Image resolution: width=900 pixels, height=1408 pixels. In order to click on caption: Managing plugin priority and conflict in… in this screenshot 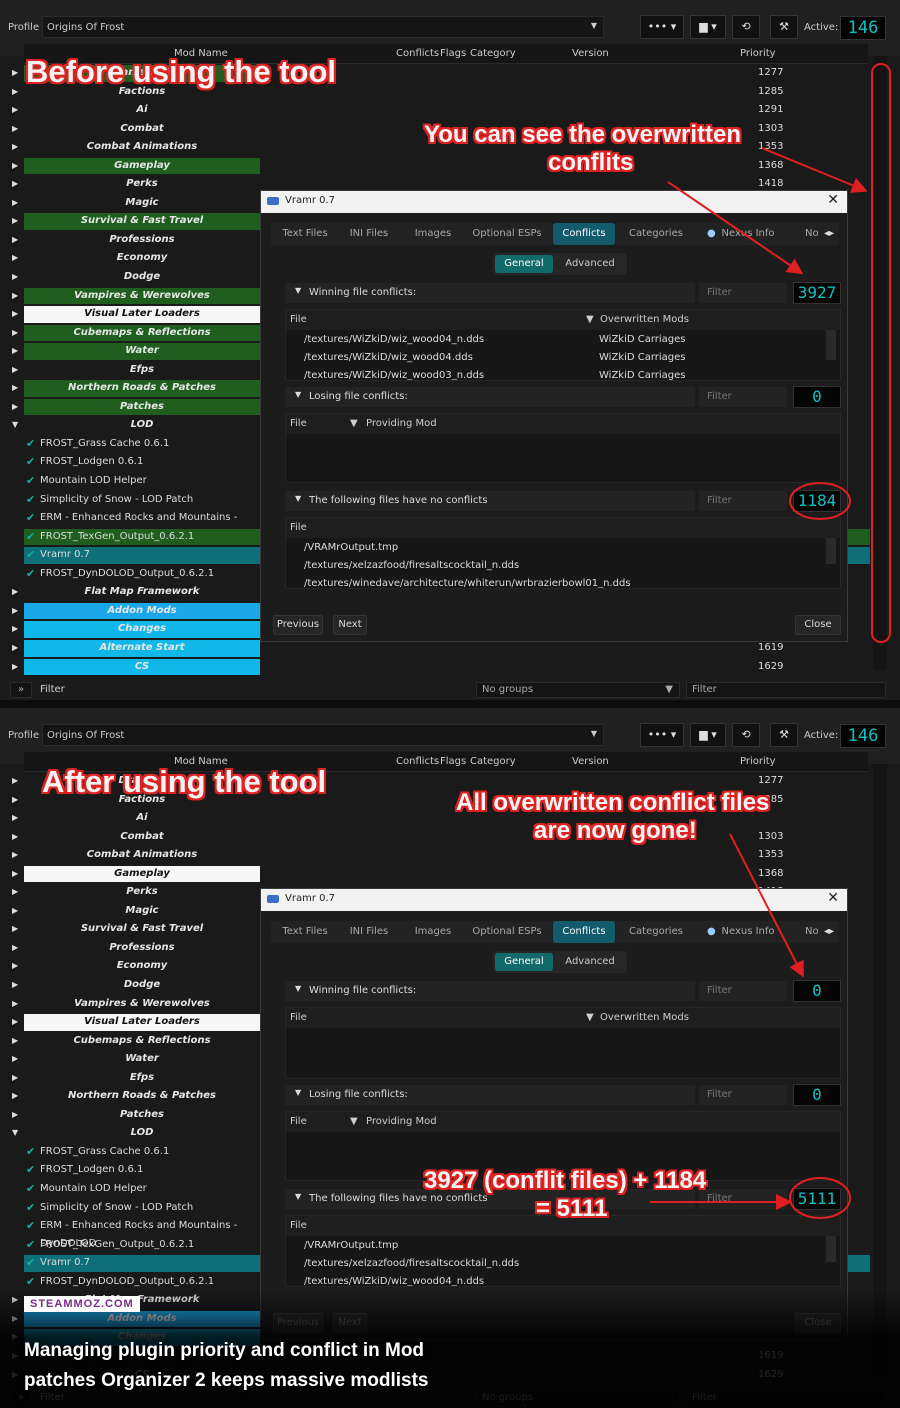, I will do `click(459, 1366)`.